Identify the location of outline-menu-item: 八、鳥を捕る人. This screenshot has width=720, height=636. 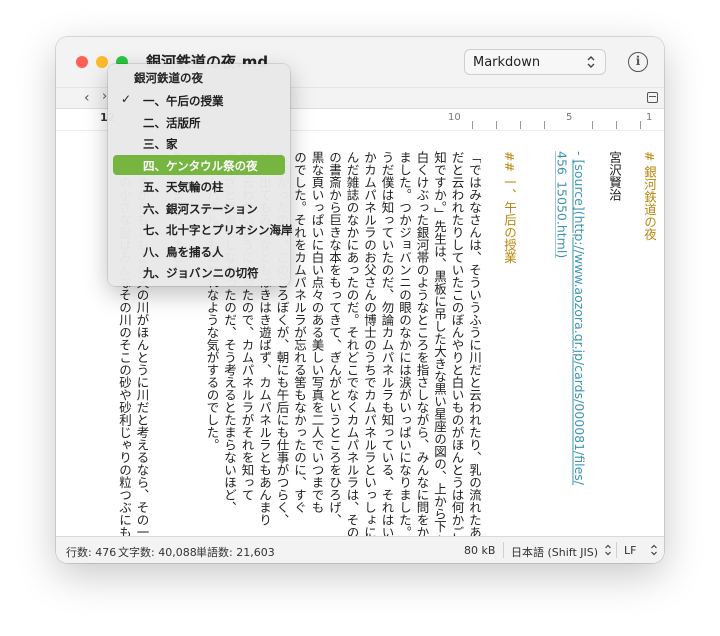
(199, 251).